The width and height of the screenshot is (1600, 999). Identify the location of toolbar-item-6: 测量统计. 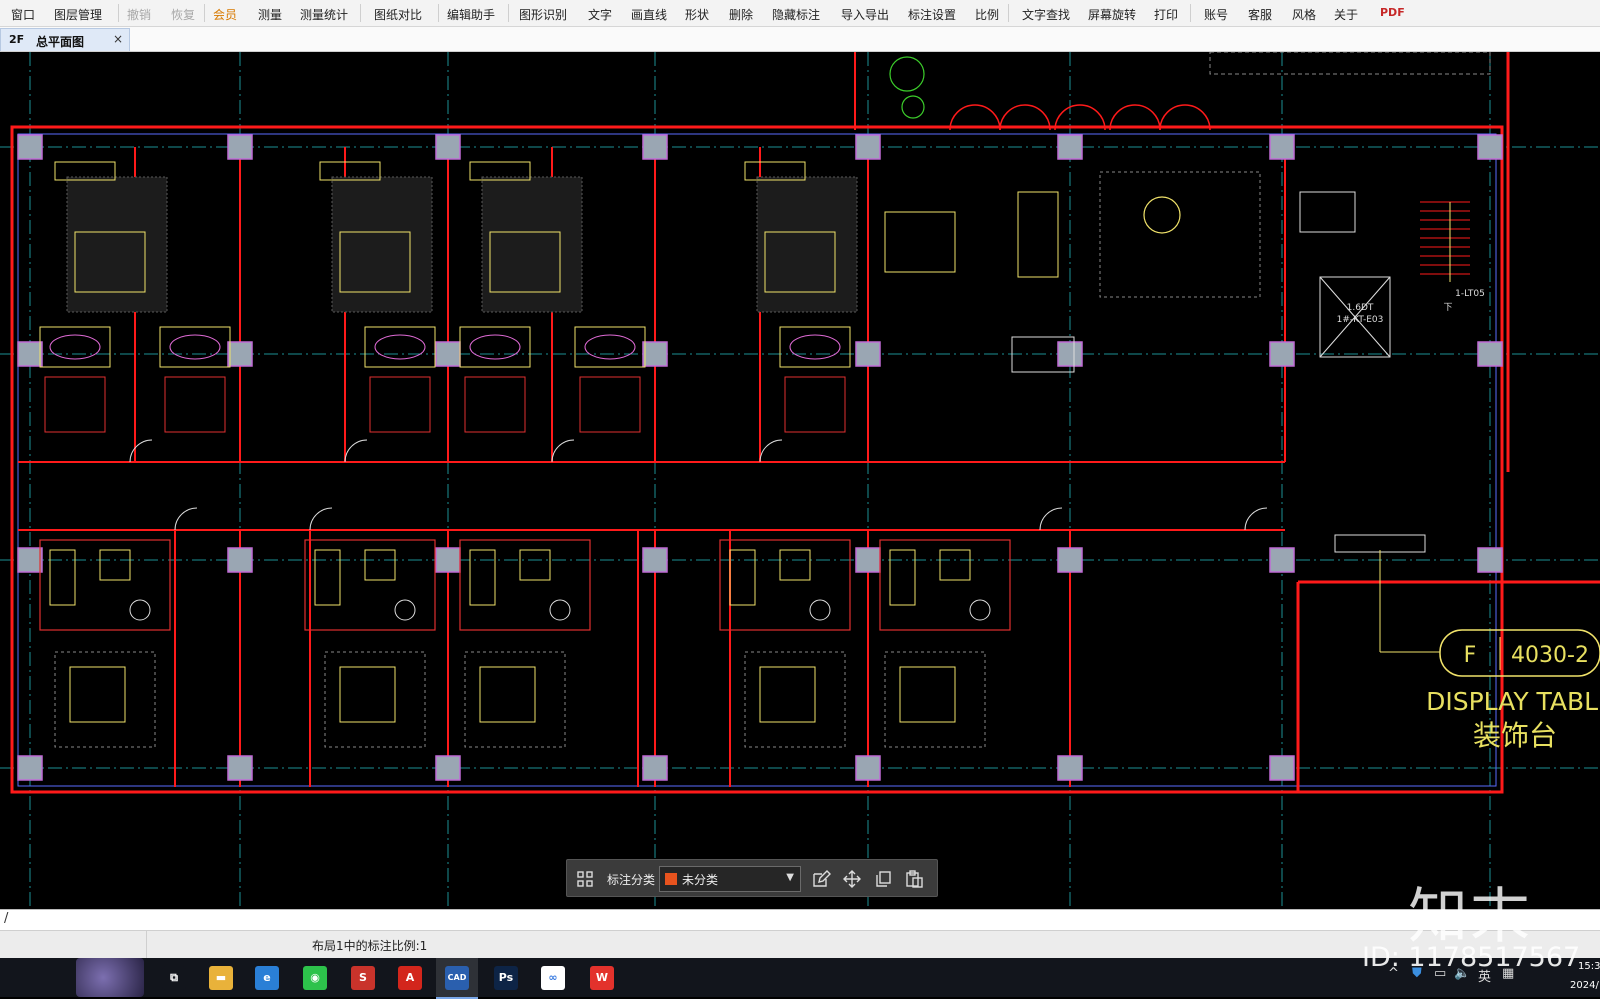
(324, 14).